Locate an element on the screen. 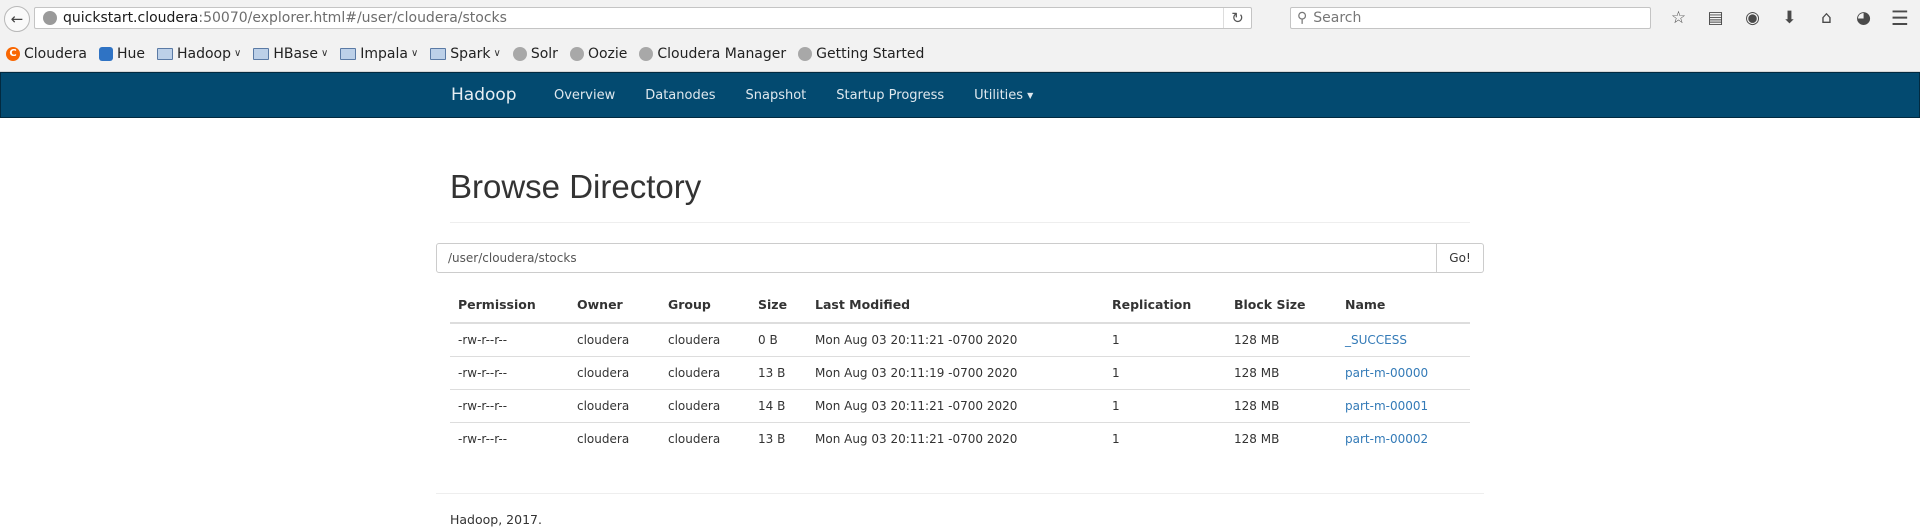  cloudera-icon: C is located at coordinates (13, 53).